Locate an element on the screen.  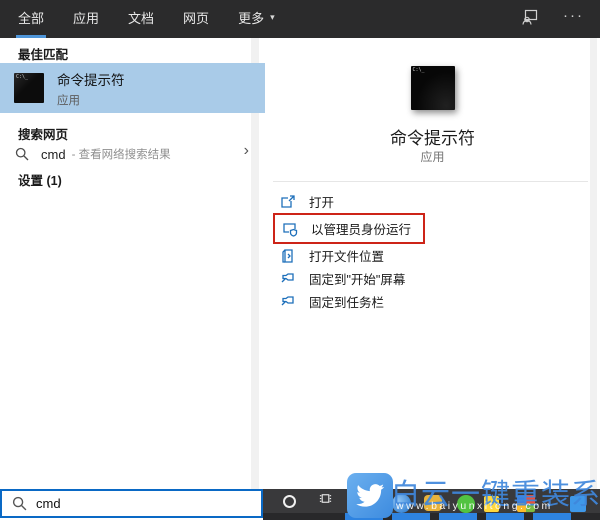
web-search-result-cmd: cmd - 查看网络搜索结果 › is located at coordinates (132, 154).